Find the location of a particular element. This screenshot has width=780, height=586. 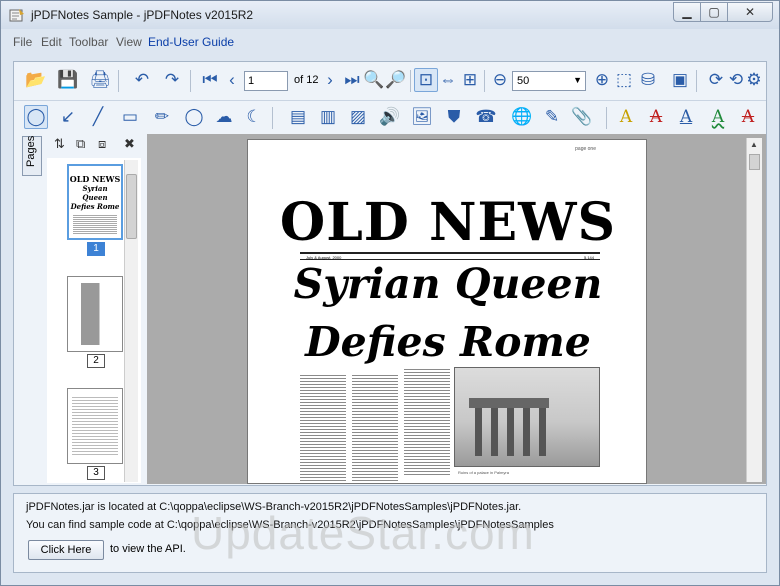

note-icon: ▤ is located at coordinates (298, 116).